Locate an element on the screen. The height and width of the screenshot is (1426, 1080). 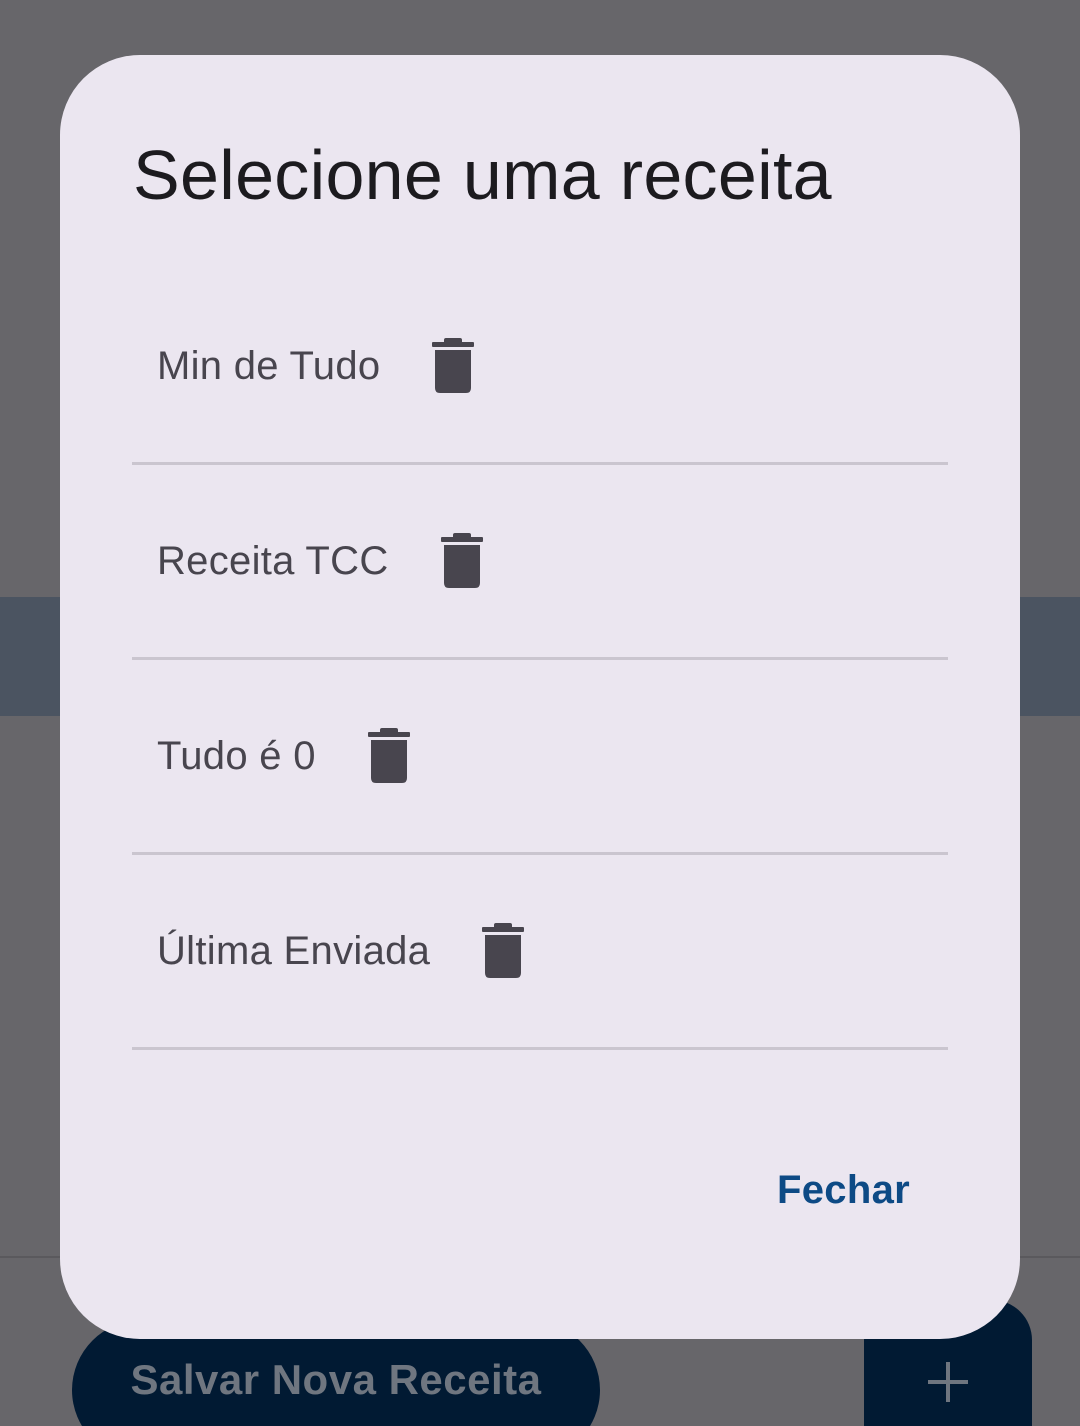
recipe-name: Tudo é 0 is located at coordinates (236, 755).